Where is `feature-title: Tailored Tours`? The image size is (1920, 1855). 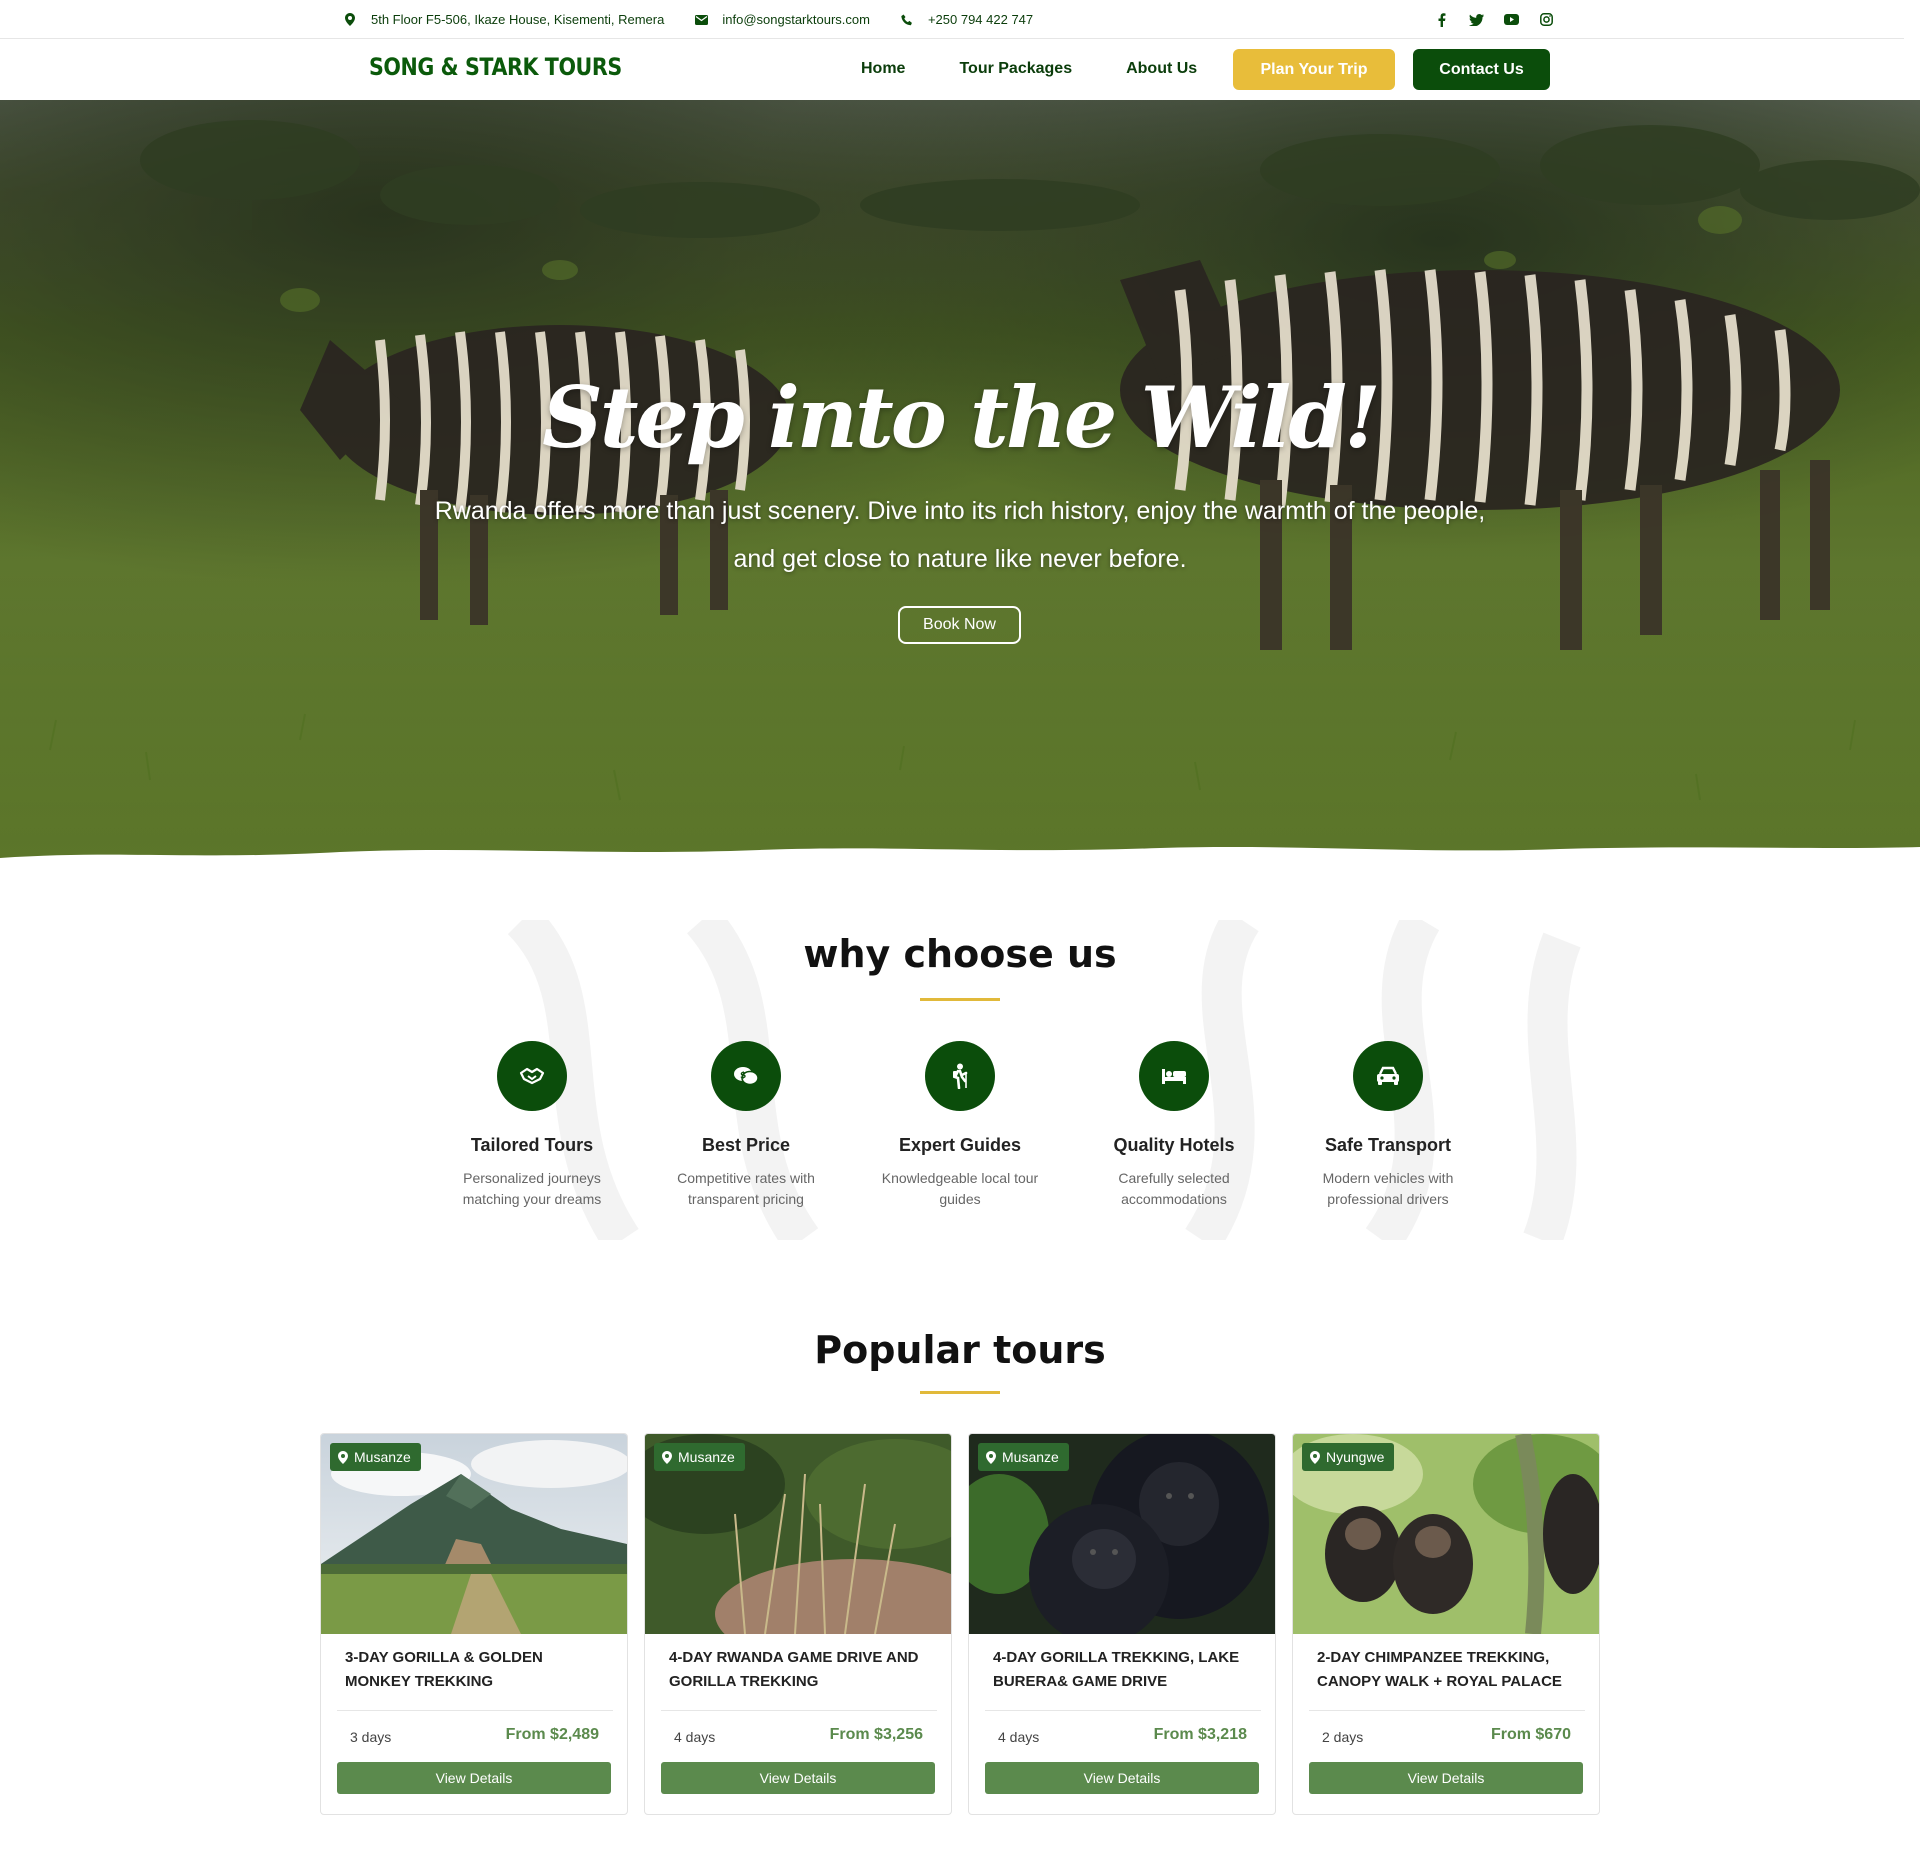 feature-title: Tailored Tours is located at coordinates (532, 1145).